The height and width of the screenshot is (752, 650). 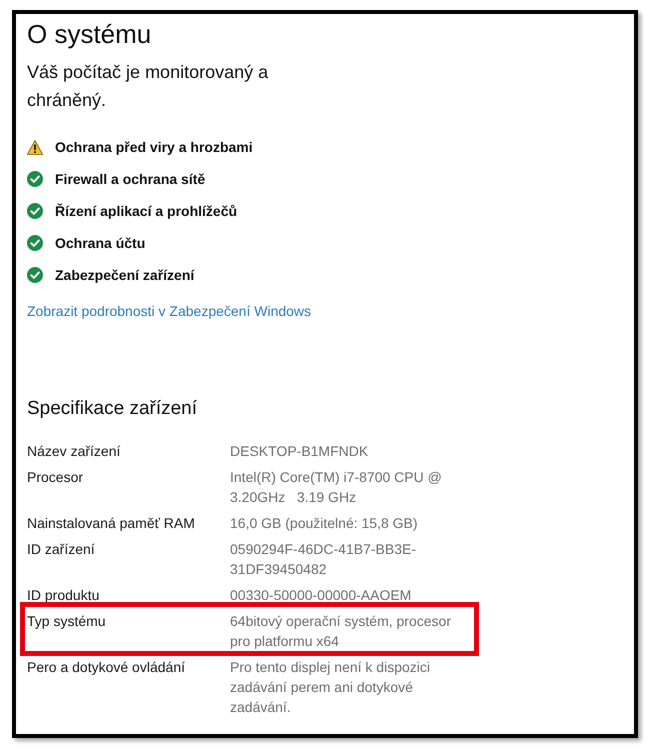 I want to click on spec-value: 0590294F-46DC-41B7-BB3E-31DF39450482, so click(x=323, y=559).